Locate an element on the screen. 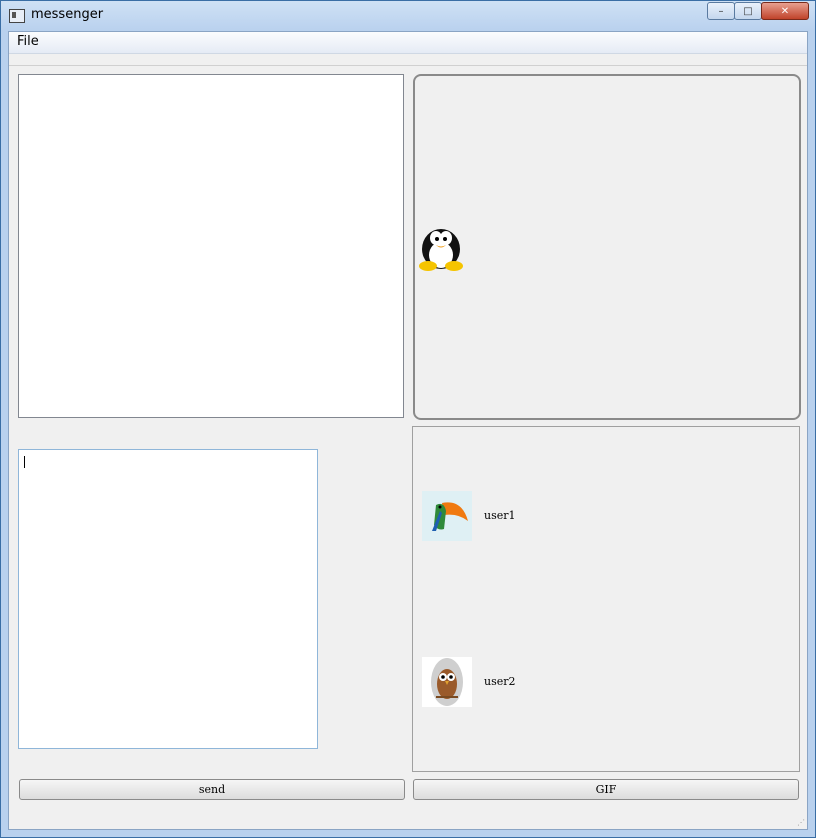  message-input is located at coordinates (168, 599).